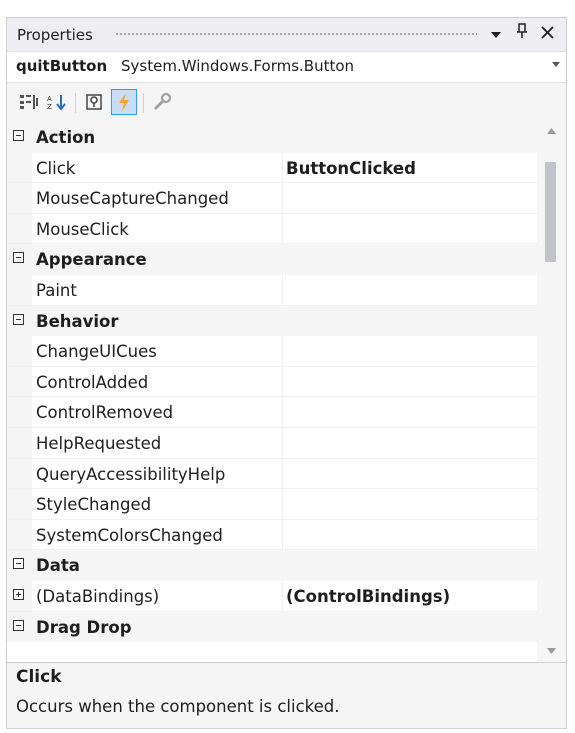  What do you see at coordinates (272, 474) in the screenshot?
I see `property-row: QueryAccessibilityHelp` at bounding box center [272, 474].